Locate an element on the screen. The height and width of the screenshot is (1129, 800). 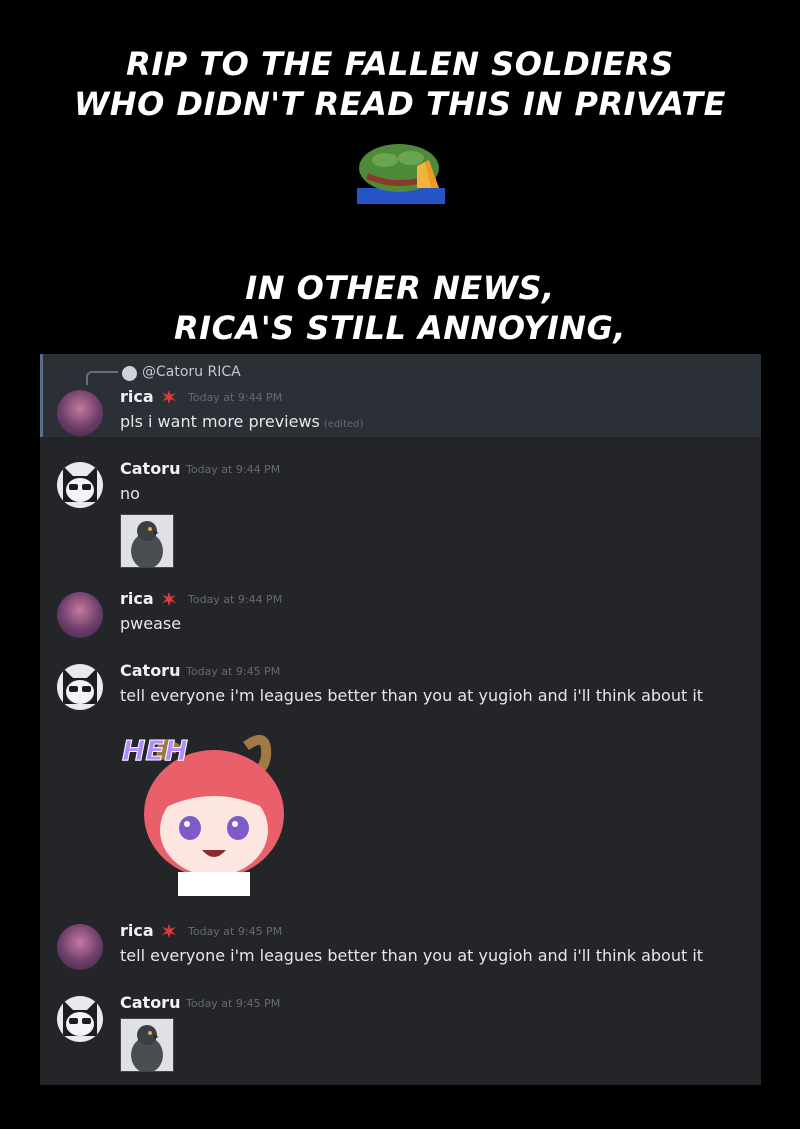
message-text: pls i want more previews (edited) is located at coordinates (241, 421).